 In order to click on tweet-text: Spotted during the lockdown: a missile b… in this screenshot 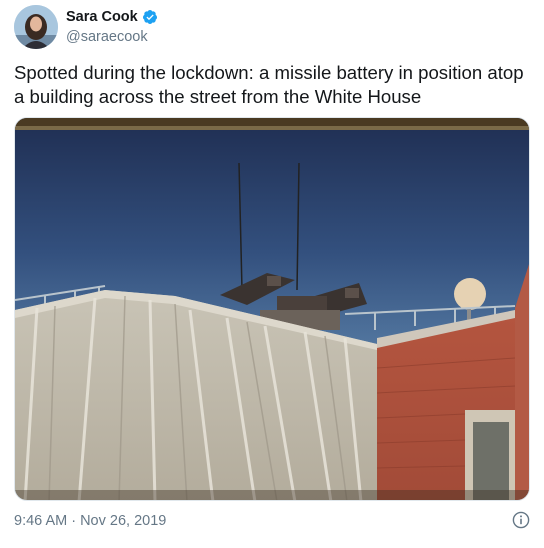, I will do `click(269, 84)`.